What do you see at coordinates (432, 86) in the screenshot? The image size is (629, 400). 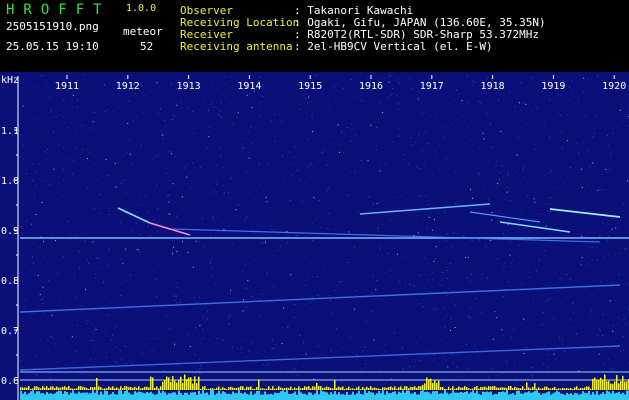 I see `x-tick-label: 1917` at bounding box center [432, 86].